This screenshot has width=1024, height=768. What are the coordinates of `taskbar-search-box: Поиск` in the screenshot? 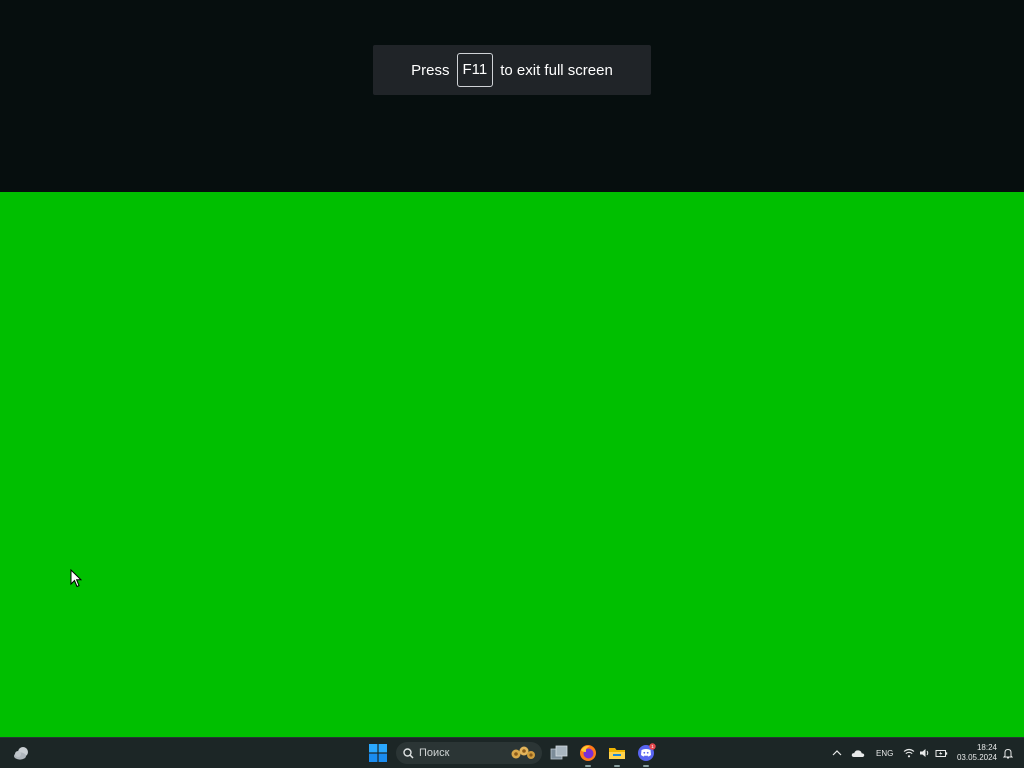 It's located at (469, 753).